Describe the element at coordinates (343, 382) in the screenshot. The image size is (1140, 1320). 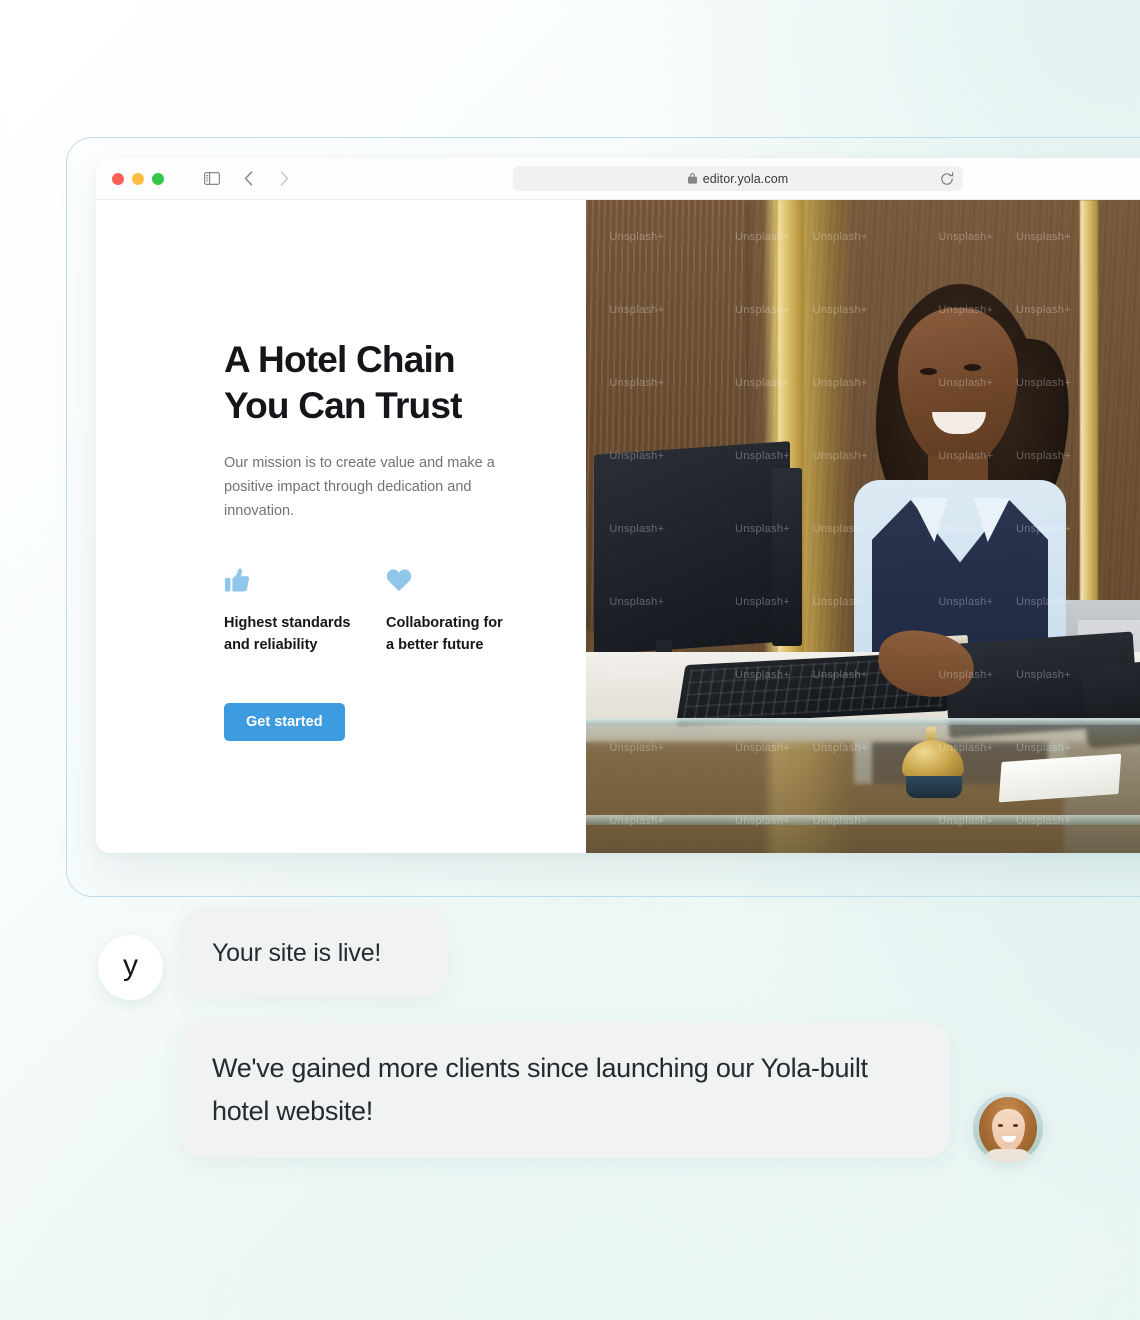
I see `page-title: A Hotel Chain You Can Trust` at that location.